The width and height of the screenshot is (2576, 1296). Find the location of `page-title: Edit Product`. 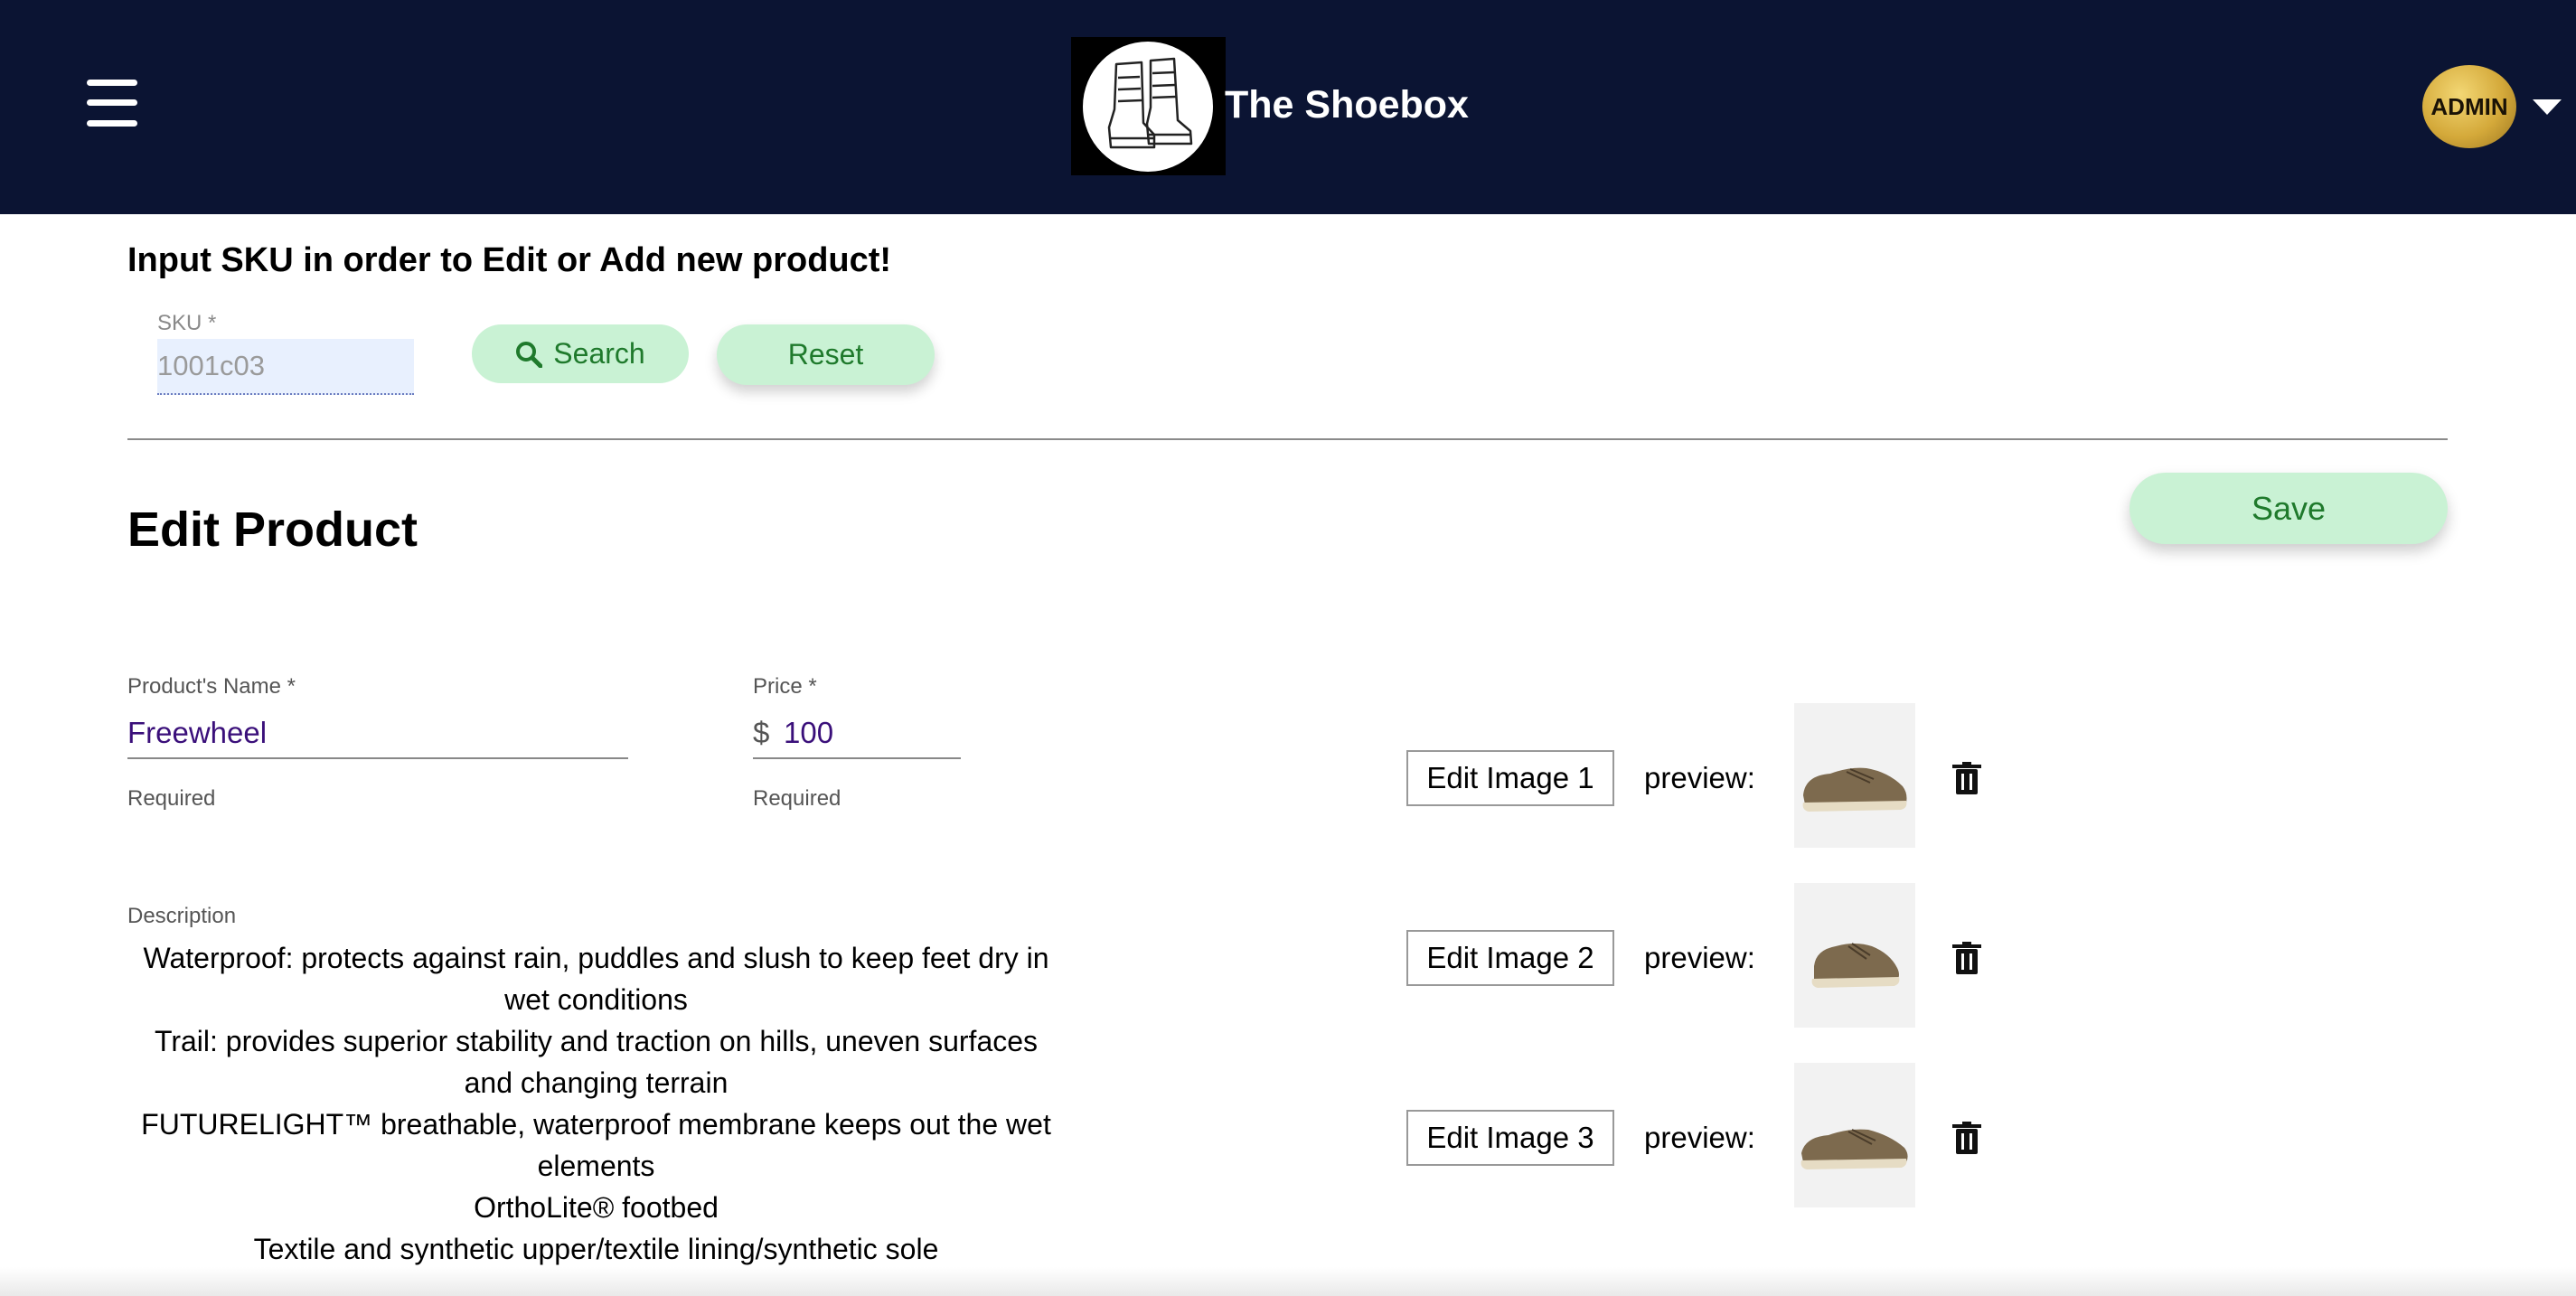

page-title: Edit Product is located at coordinates (272, 529).